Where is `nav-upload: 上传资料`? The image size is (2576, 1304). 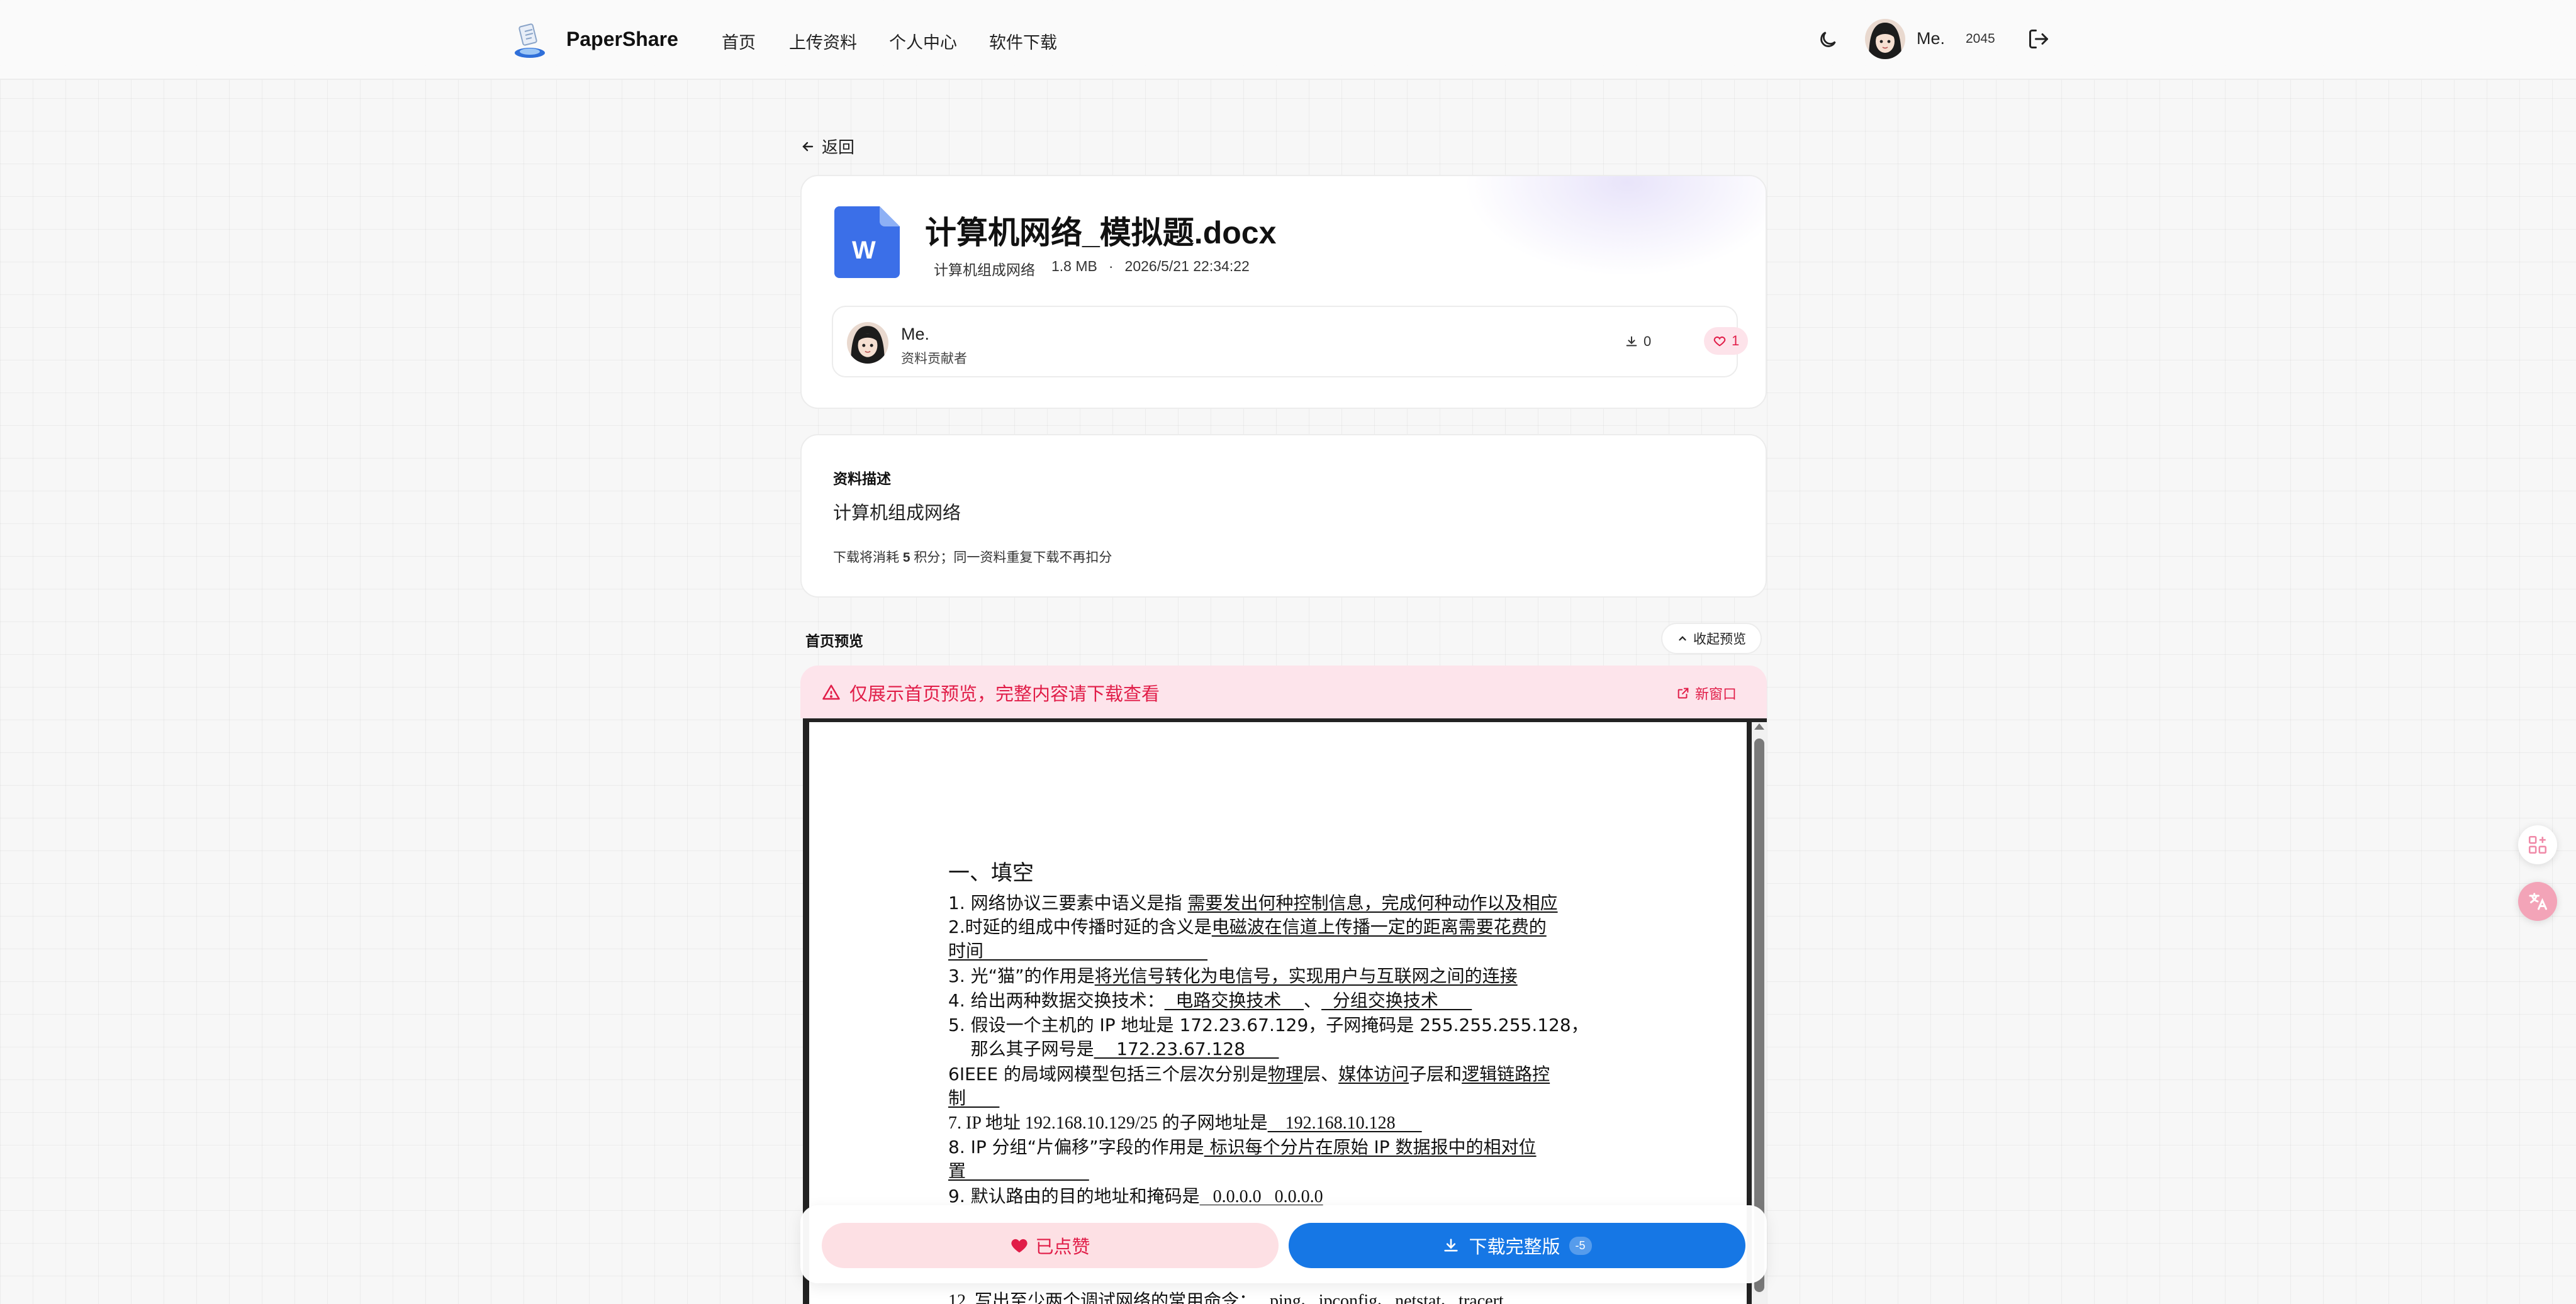
nav-upload: 上传资料 is located at coordinates (823, 41).